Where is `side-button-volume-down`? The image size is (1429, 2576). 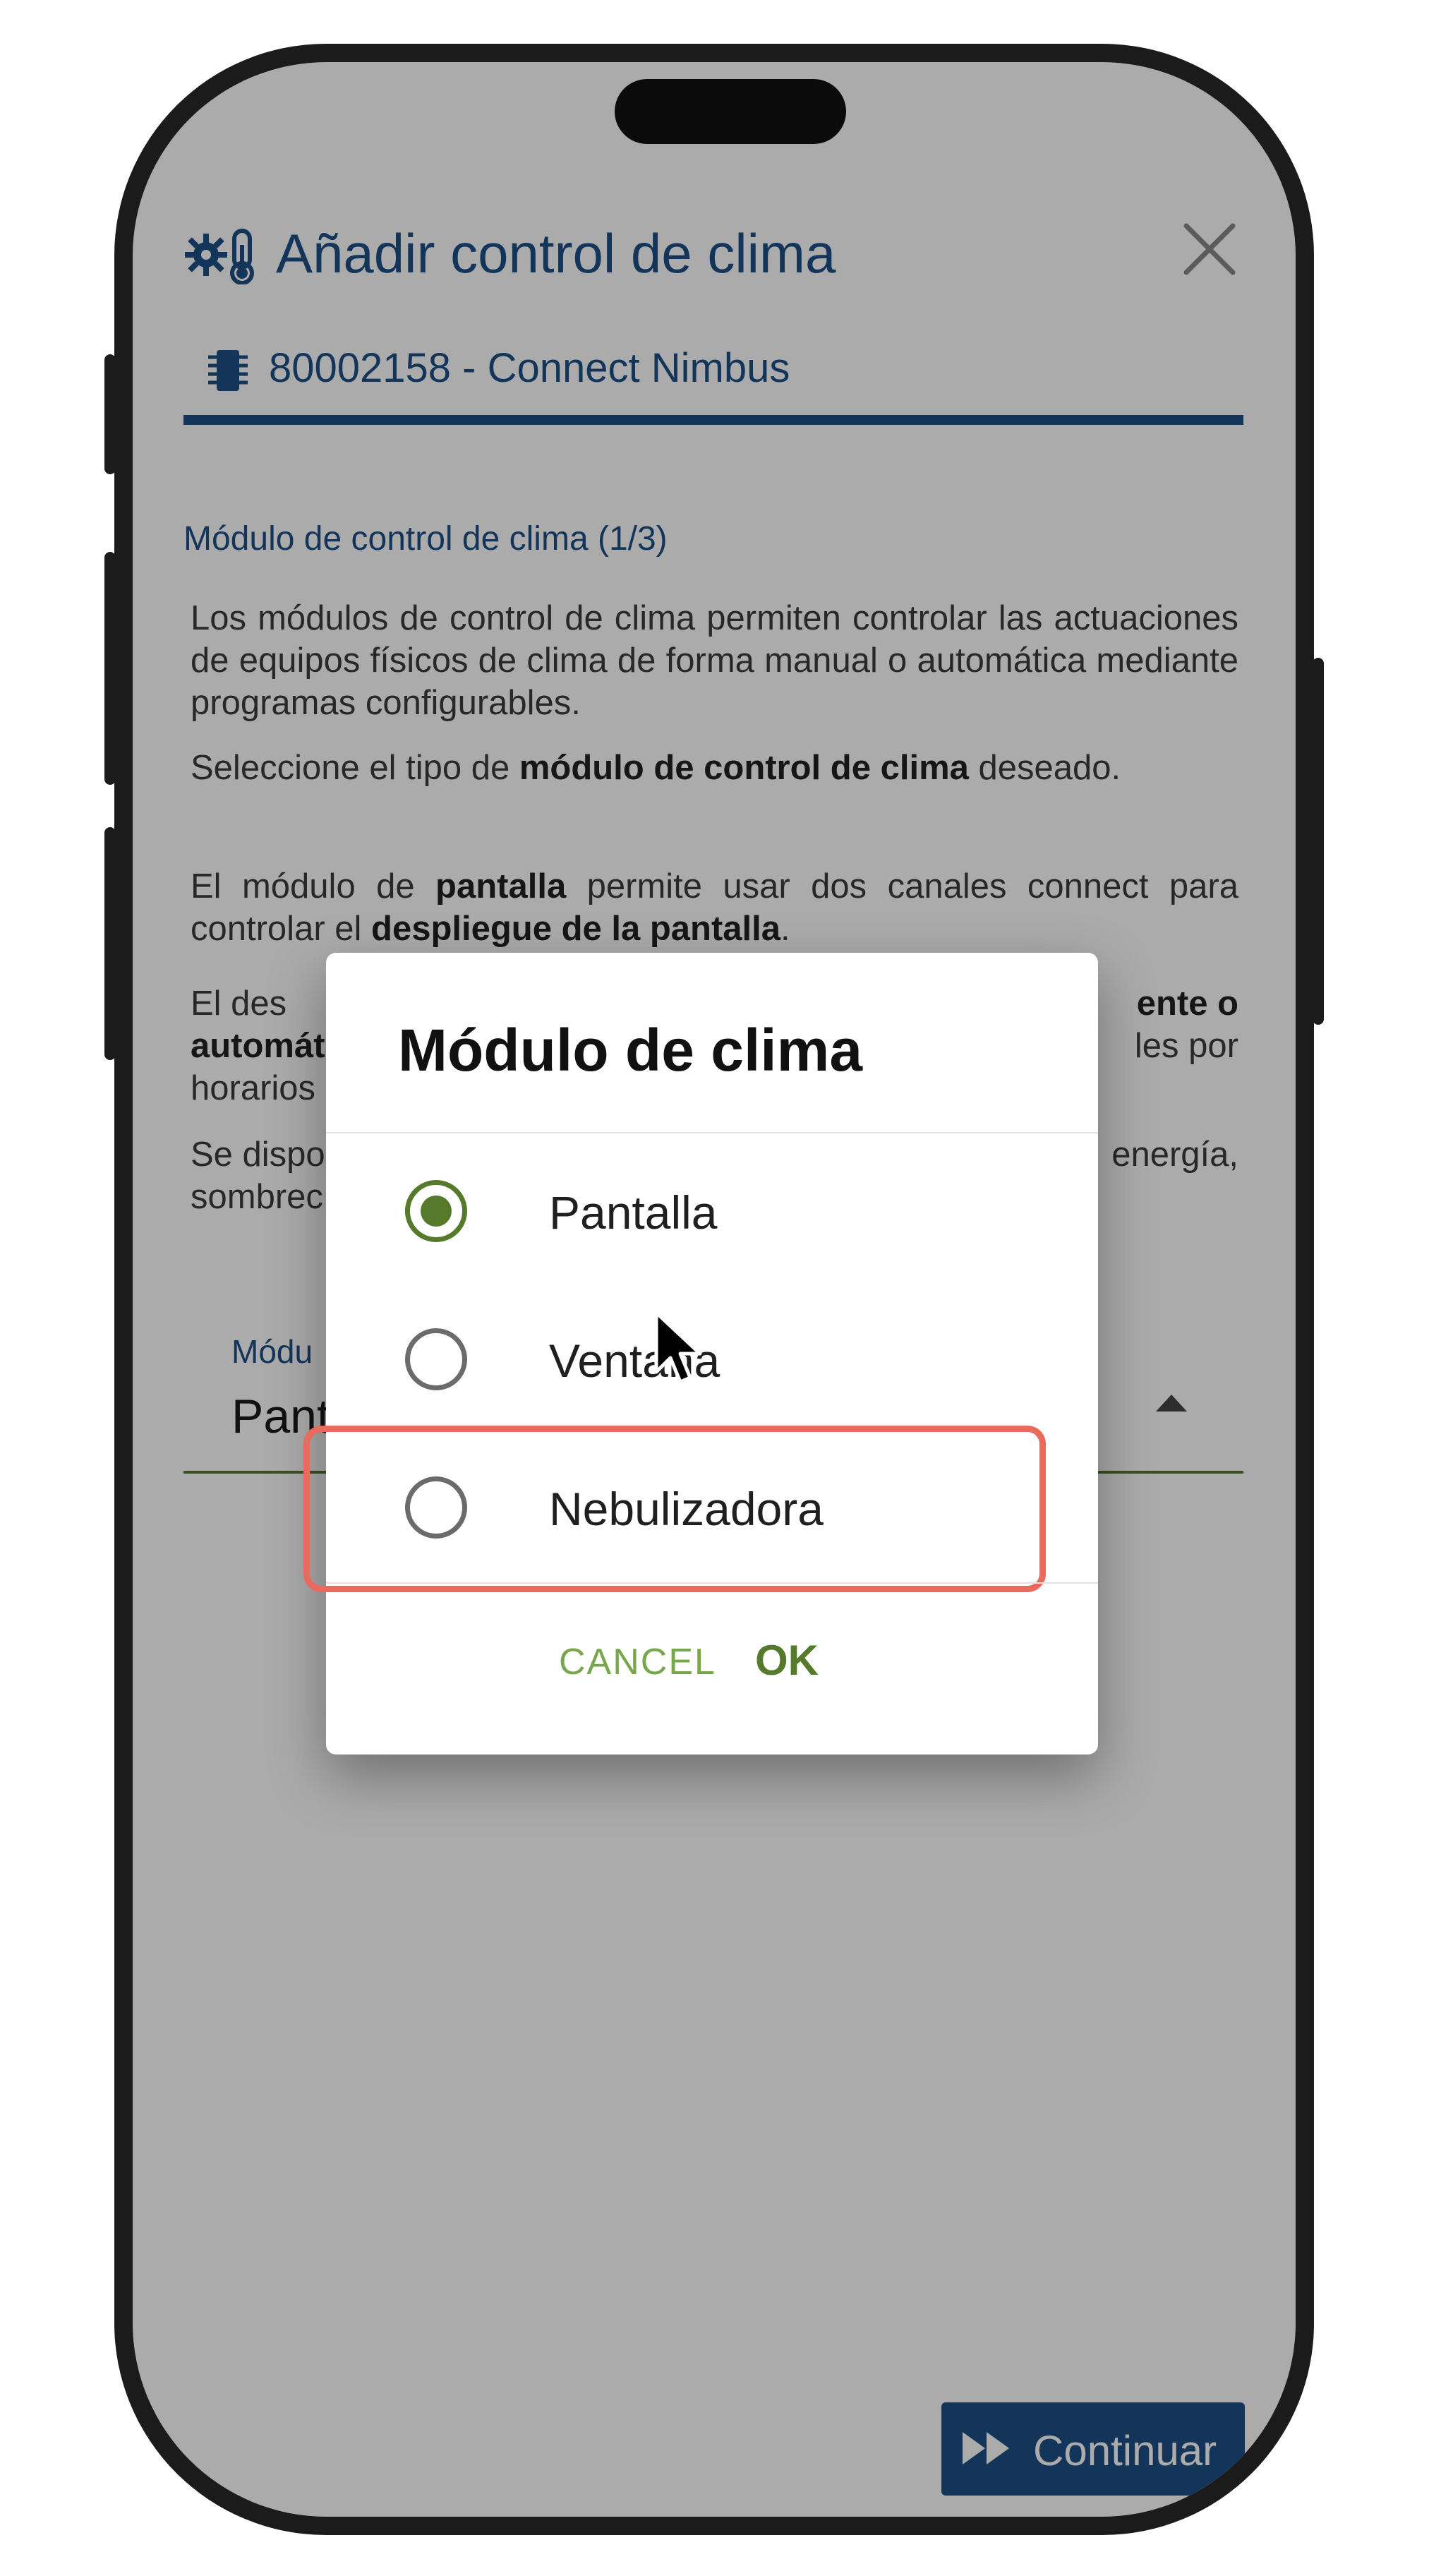
side-button-volume-down is located at coordinates (110, 943).